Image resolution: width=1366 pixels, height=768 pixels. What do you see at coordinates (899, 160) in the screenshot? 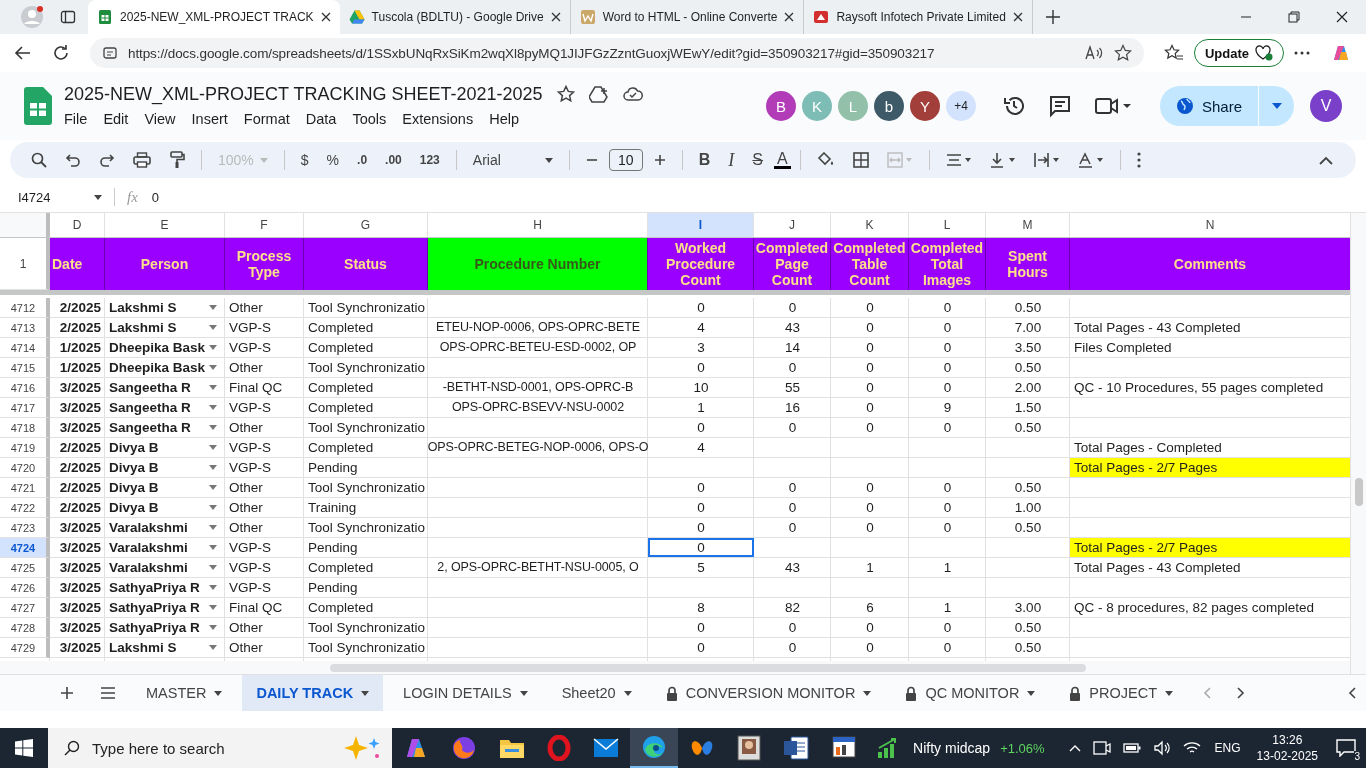
I see `merge-cells-icon` at bounding box center [899, 160].